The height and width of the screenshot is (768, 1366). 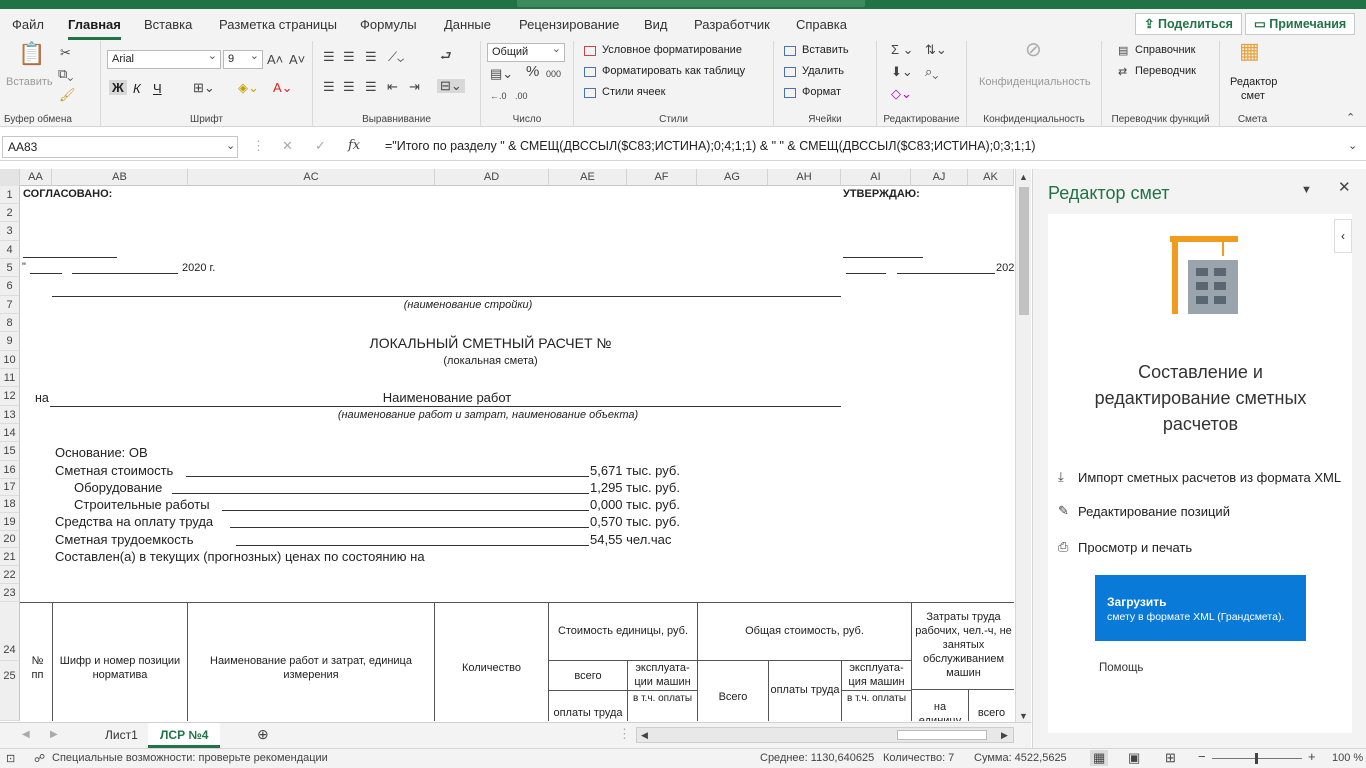 What do you see at coordinates (1023, 716) in the screenshot?
I see `scroll-down-icon: ▼` at bounding box center [1023, 716].